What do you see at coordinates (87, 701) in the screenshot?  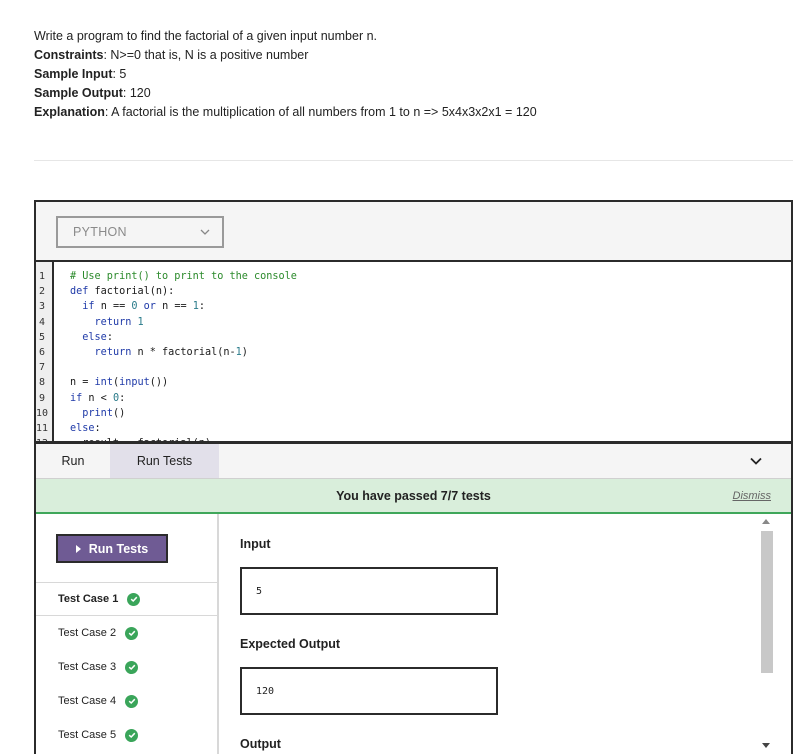 I see `test-case-label: Test Case 4` at bounding box center [87, 701].